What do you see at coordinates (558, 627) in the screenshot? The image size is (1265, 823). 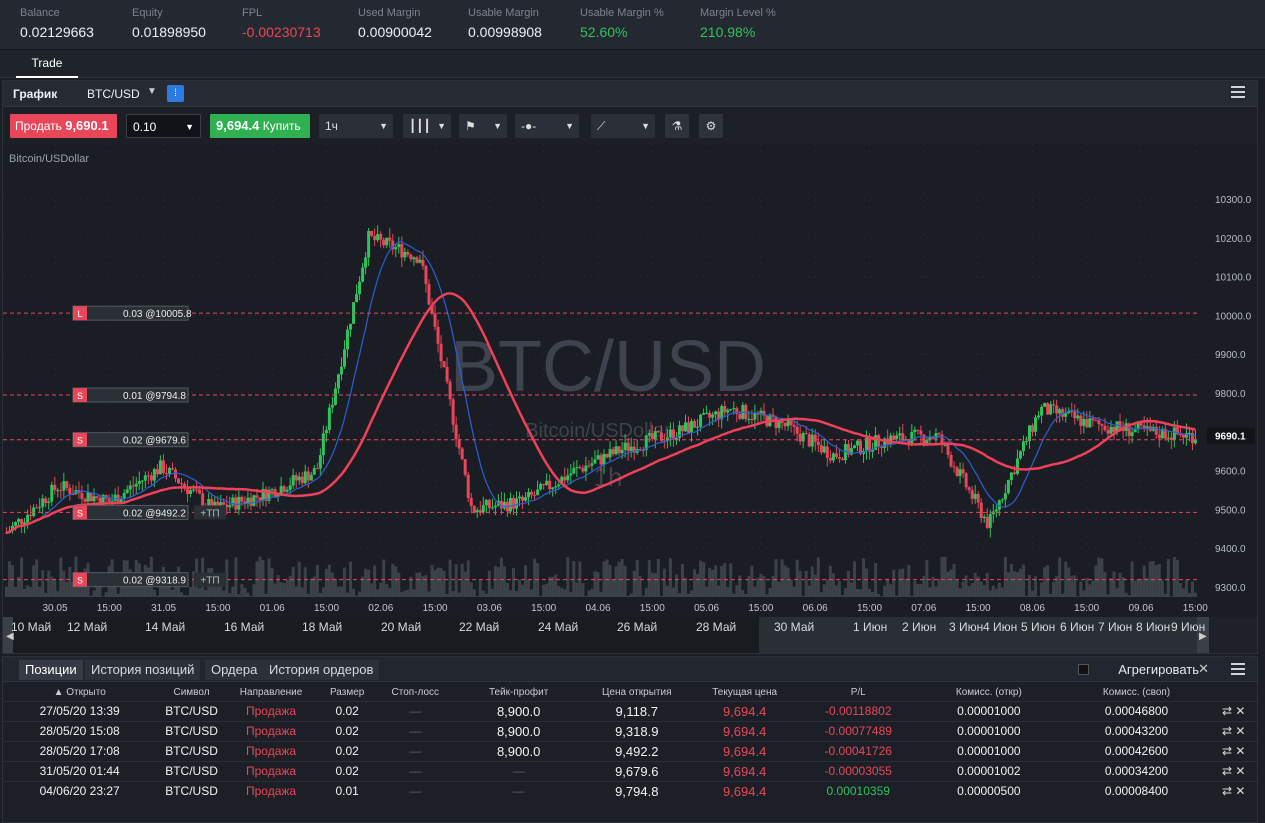 I see `navigator-tick-label: 24 Май` at bounding box center [558, 627].